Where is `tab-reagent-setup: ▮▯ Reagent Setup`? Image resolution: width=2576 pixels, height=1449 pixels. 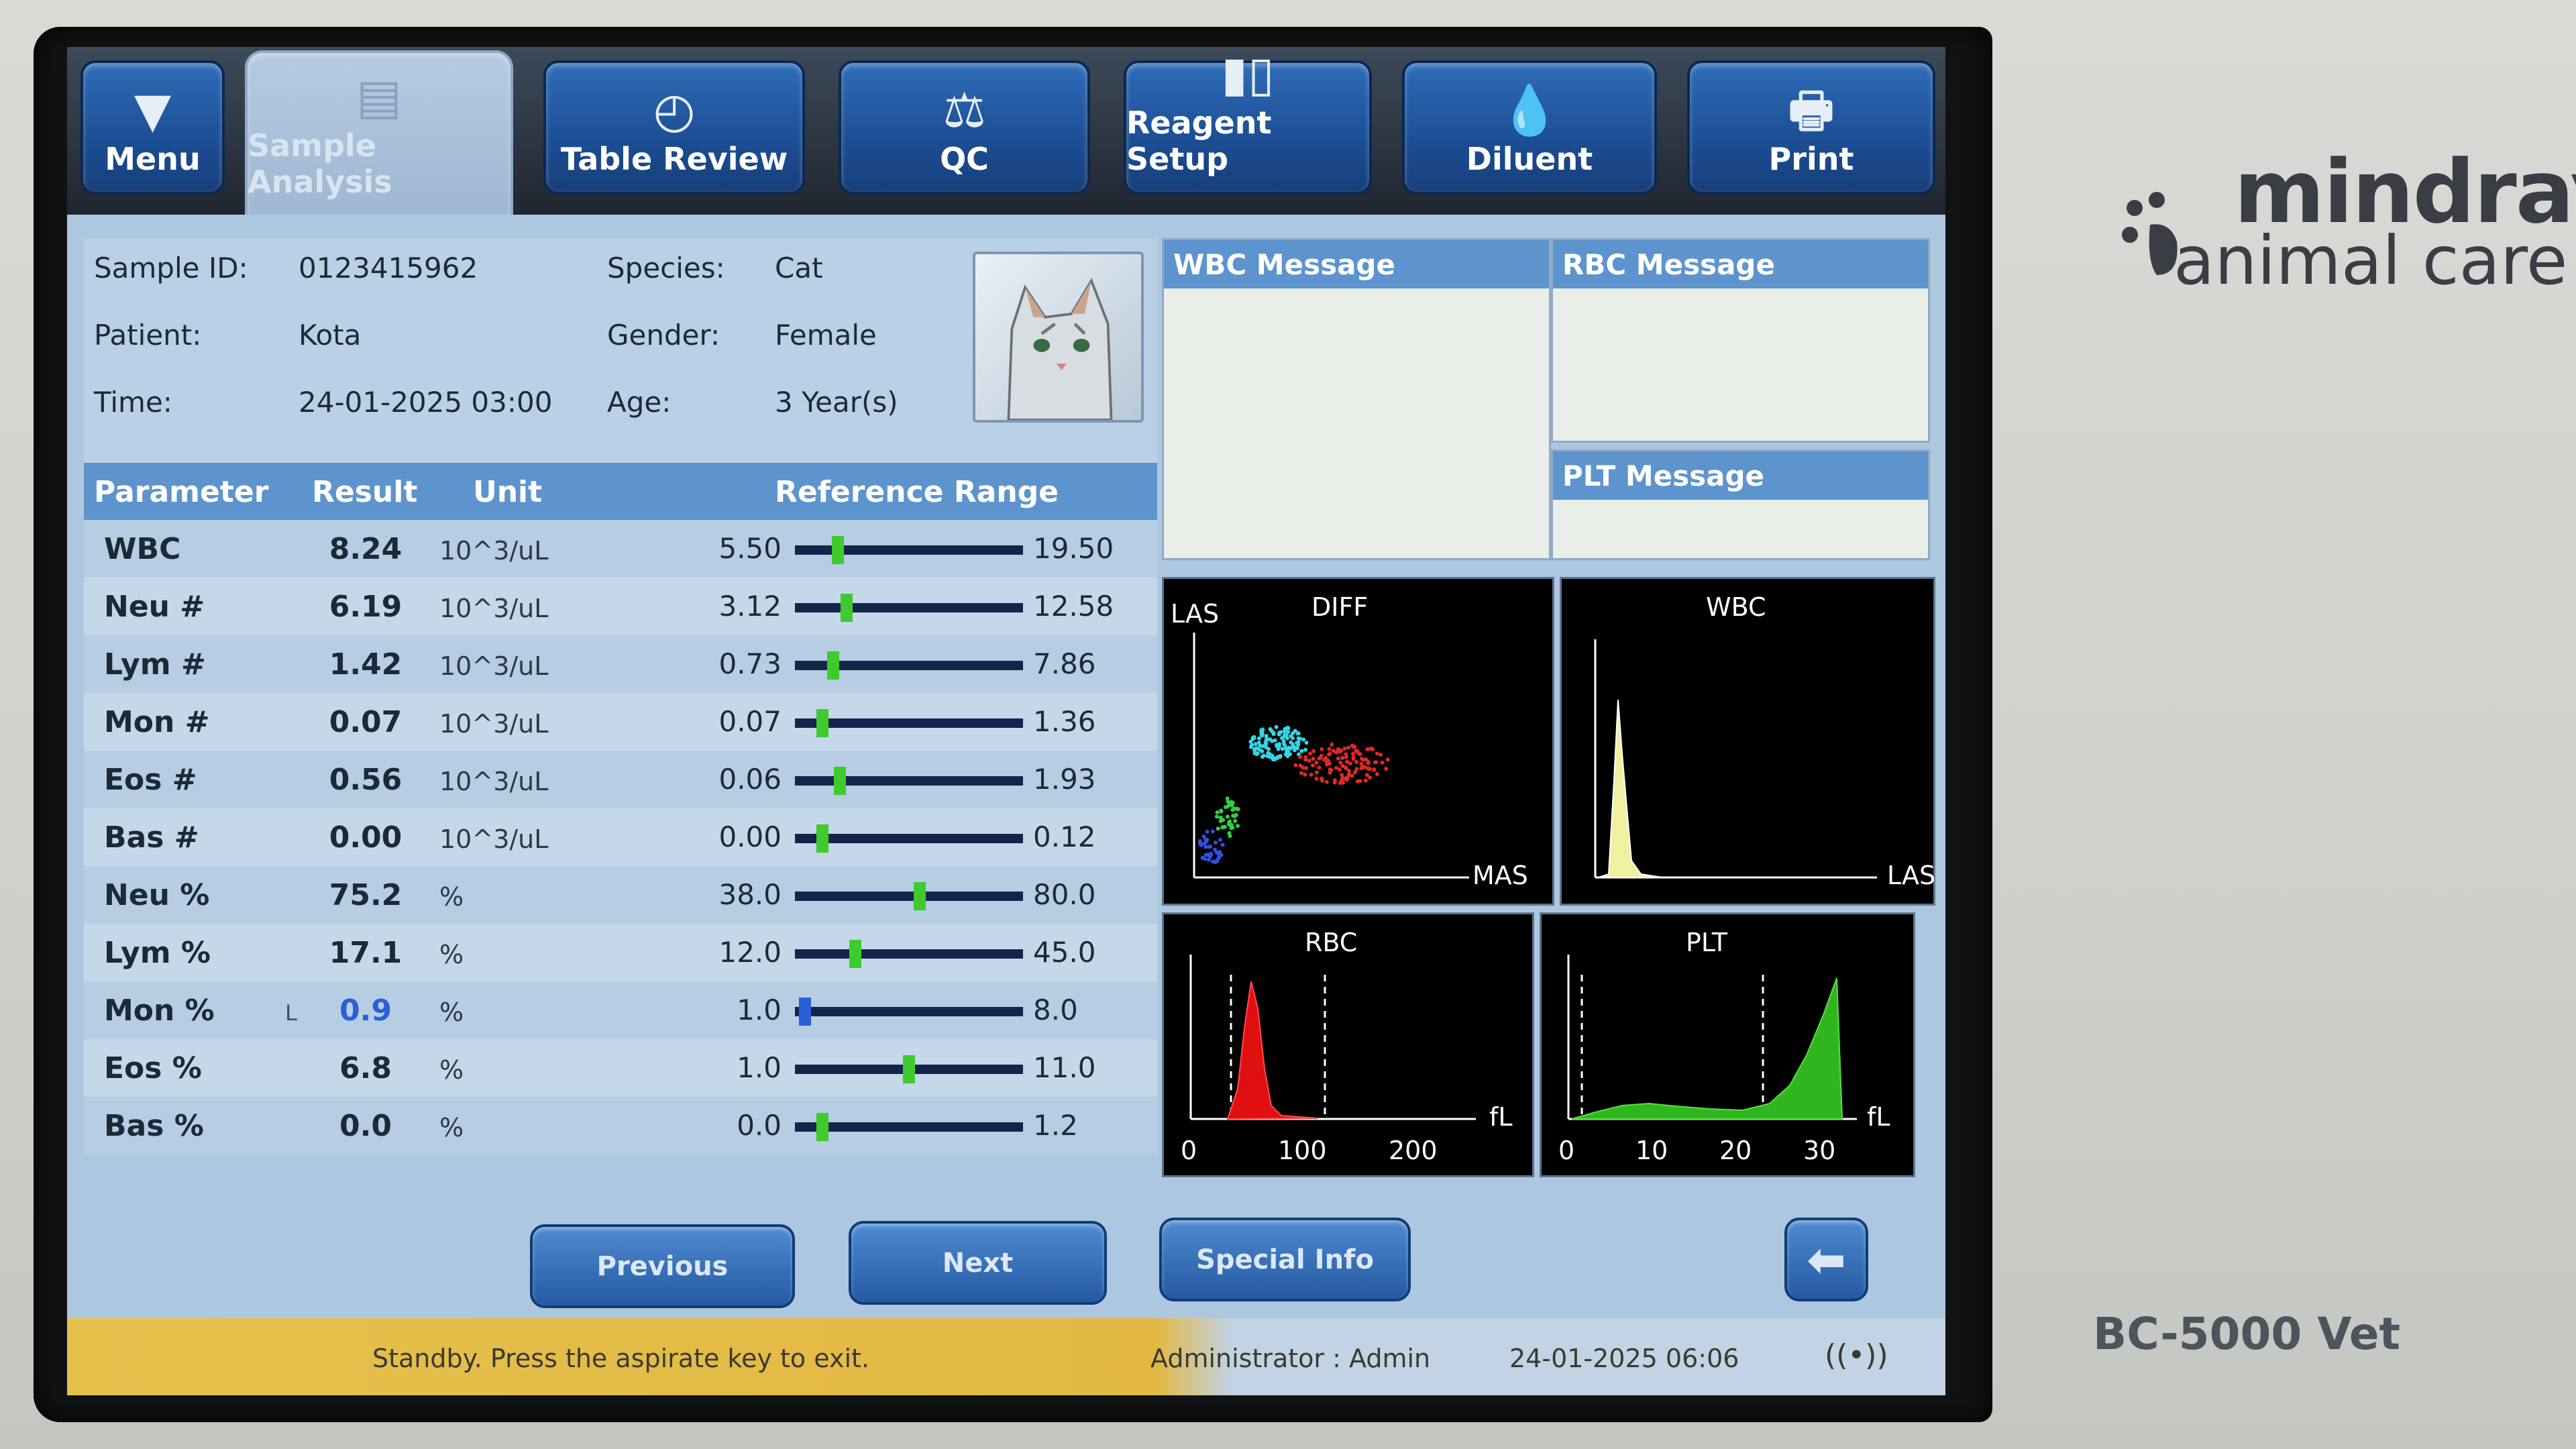
tab-reagent-setup: ▮▯ Reagent Setup is located at coordinates (1248, 122).